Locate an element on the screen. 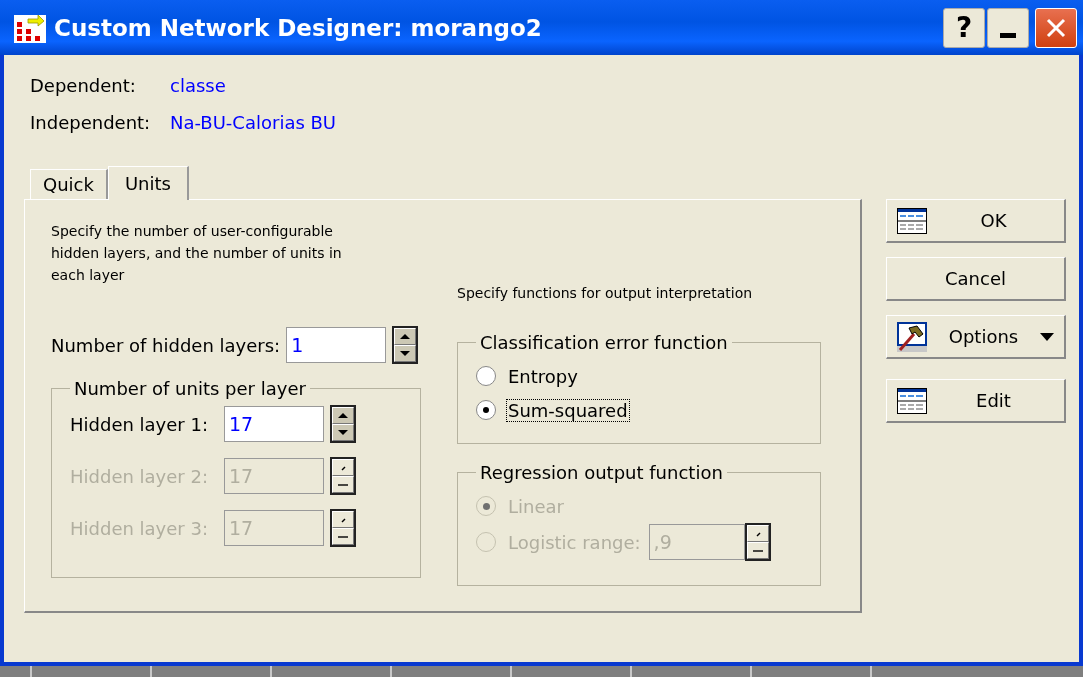  minimize-button is located at coordinates (1008, 27).